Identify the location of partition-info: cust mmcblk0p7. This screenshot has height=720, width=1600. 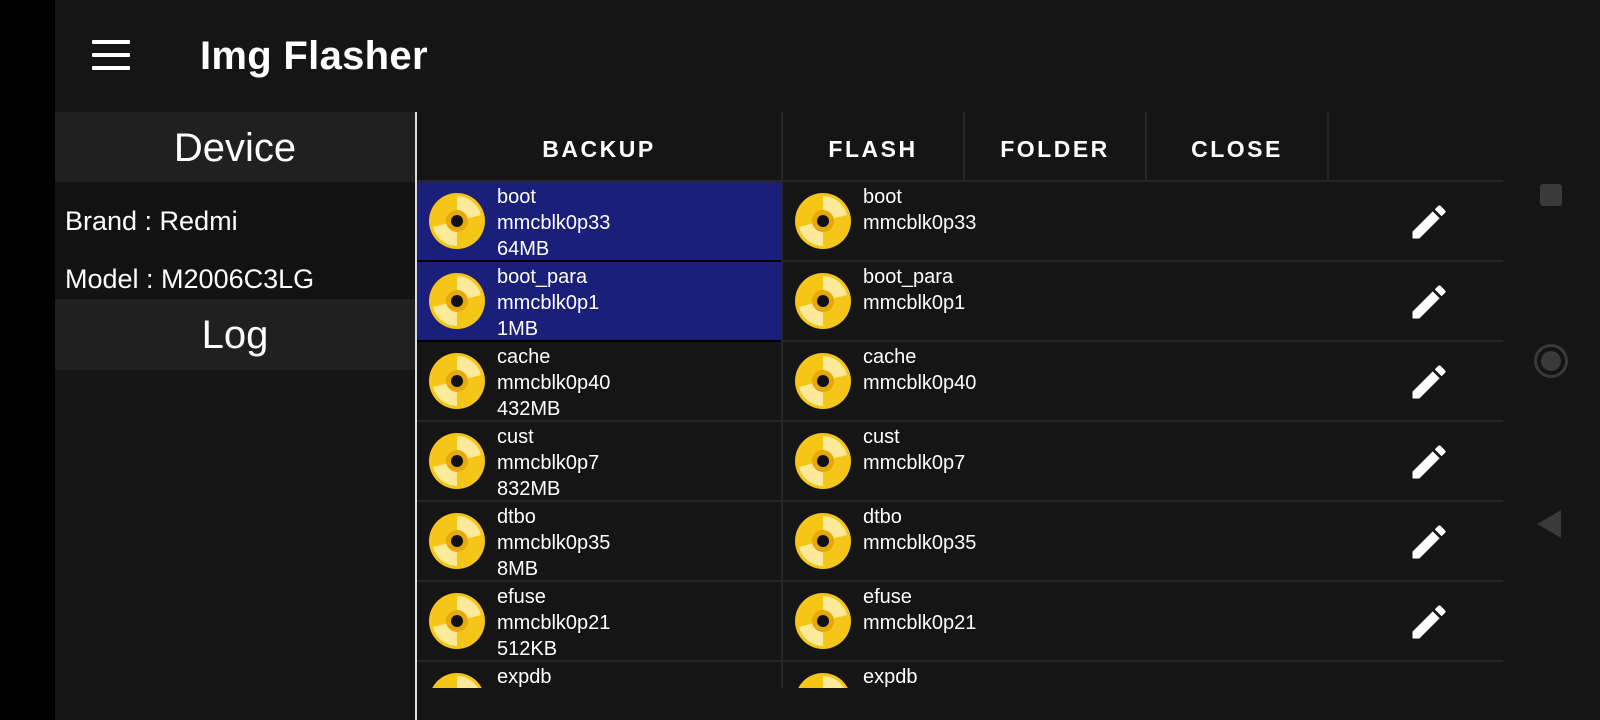
(914, 450).